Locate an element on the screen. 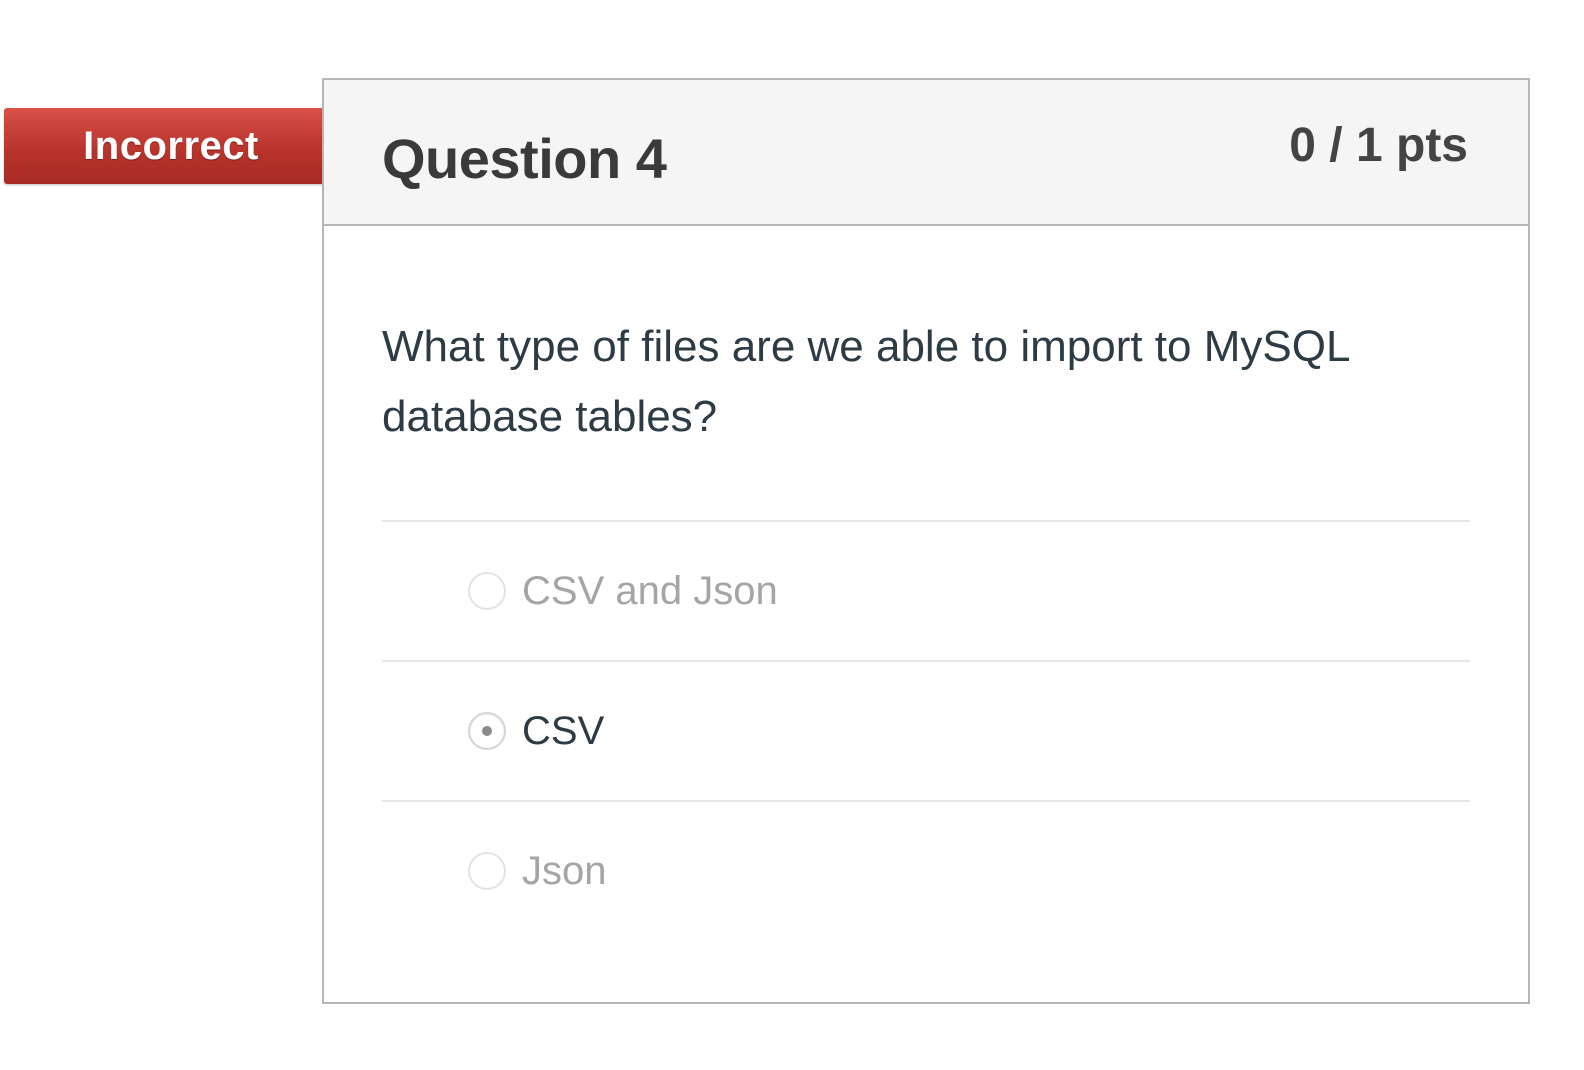 The height and width of the screenshot is (1070, 1584). answer-label: CSV and Json is located at coordinates (650, 590).